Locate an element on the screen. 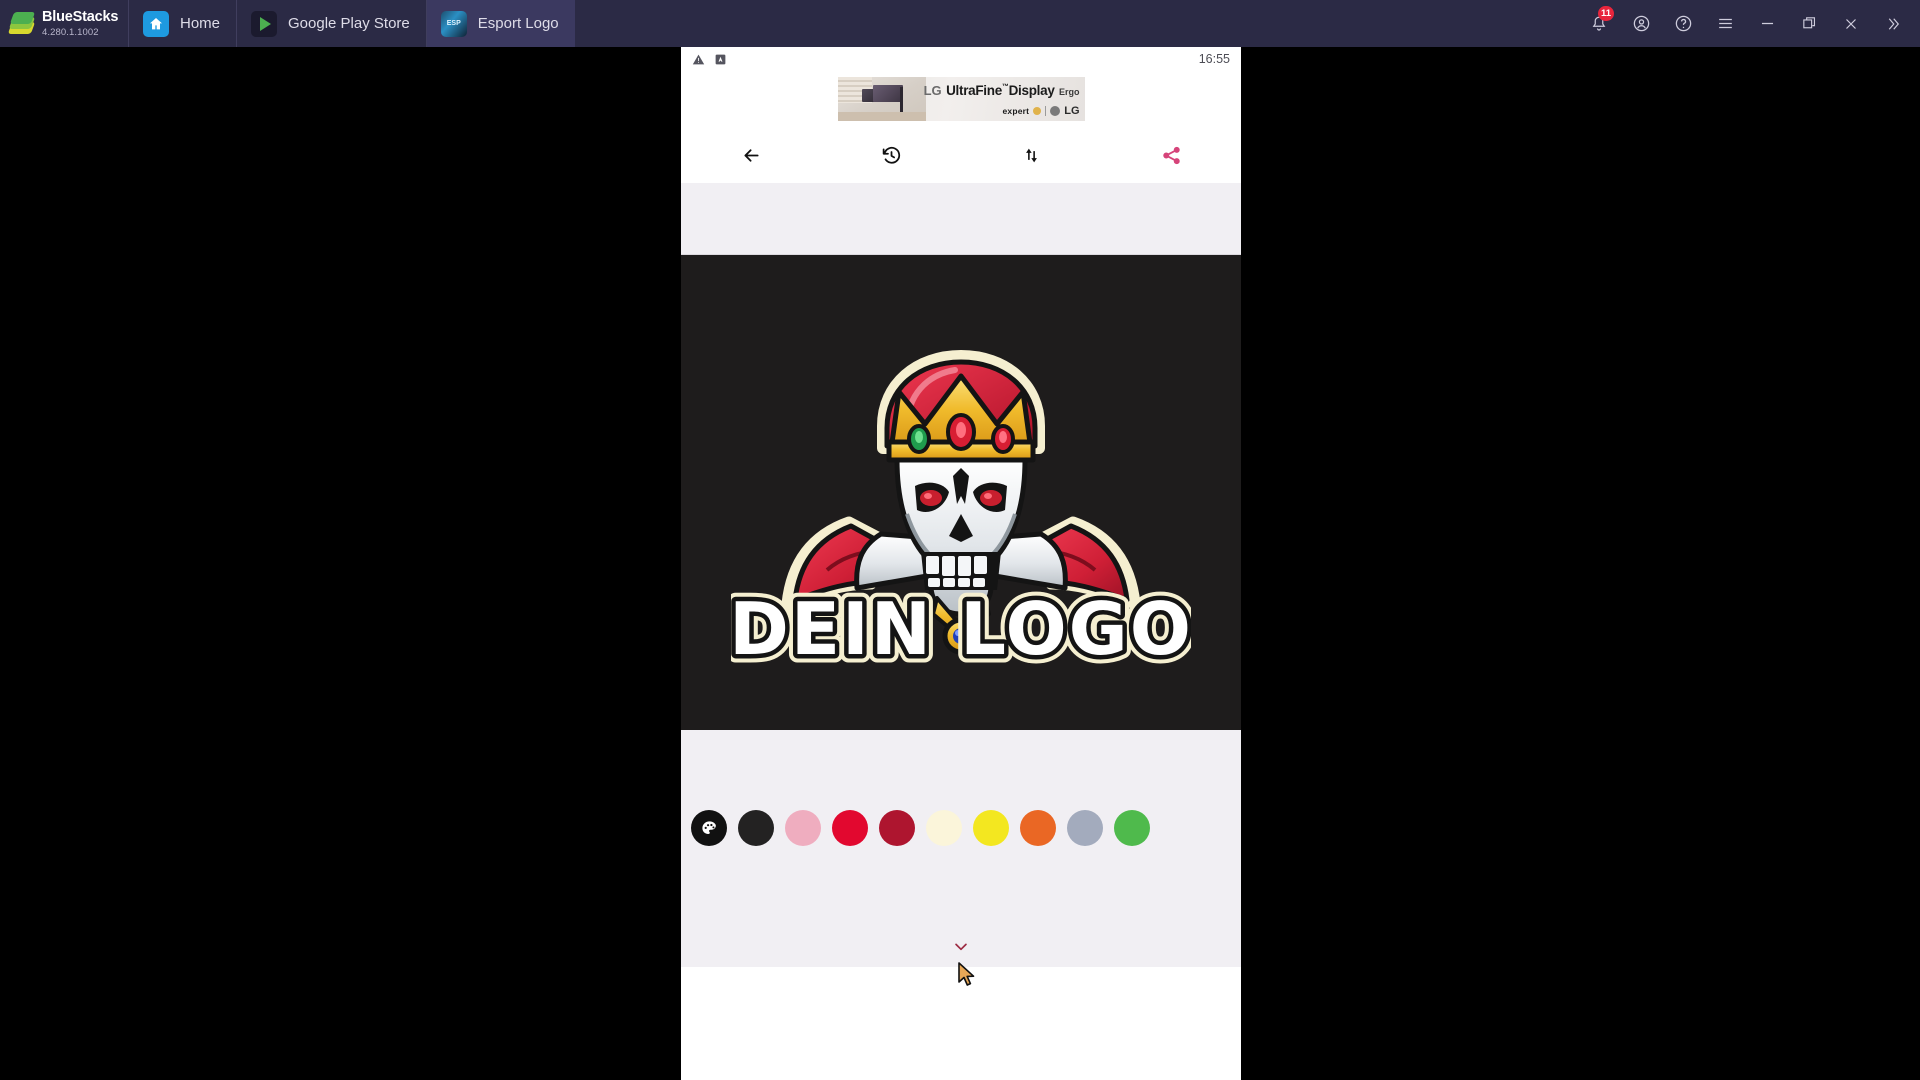 This screenshot has width=1920, height=1080. minimize-icon is located at coordinates (1767, 23).